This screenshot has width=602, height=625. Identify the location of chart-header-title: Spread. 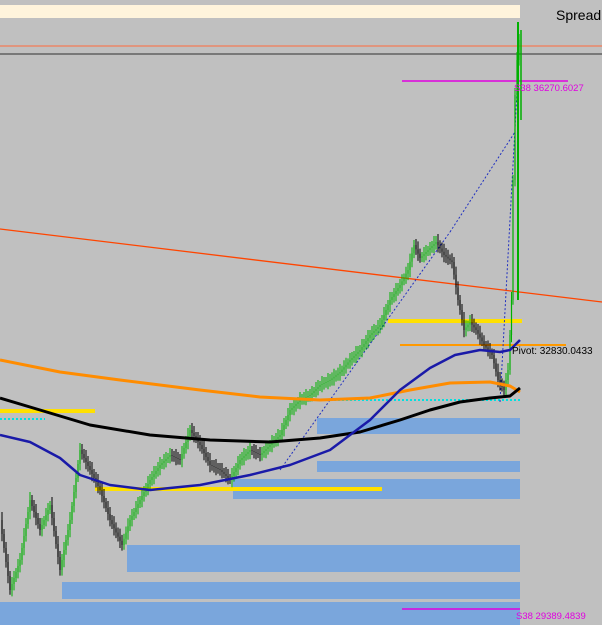
(579, 15).